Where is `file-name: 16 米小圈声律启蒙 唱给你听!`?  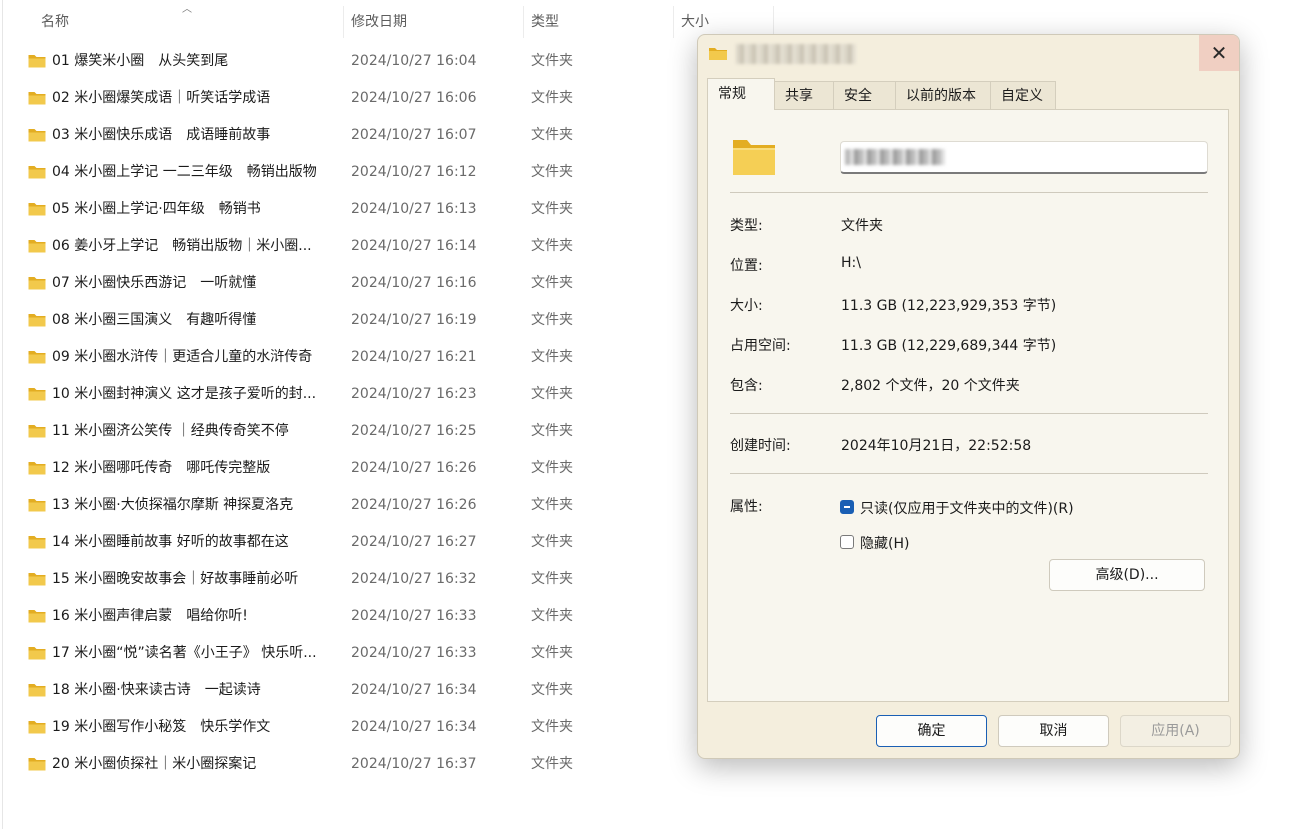
file-name: 16 米小圈声律启蒙 唱给你听! is located at coordinates (194, 616).